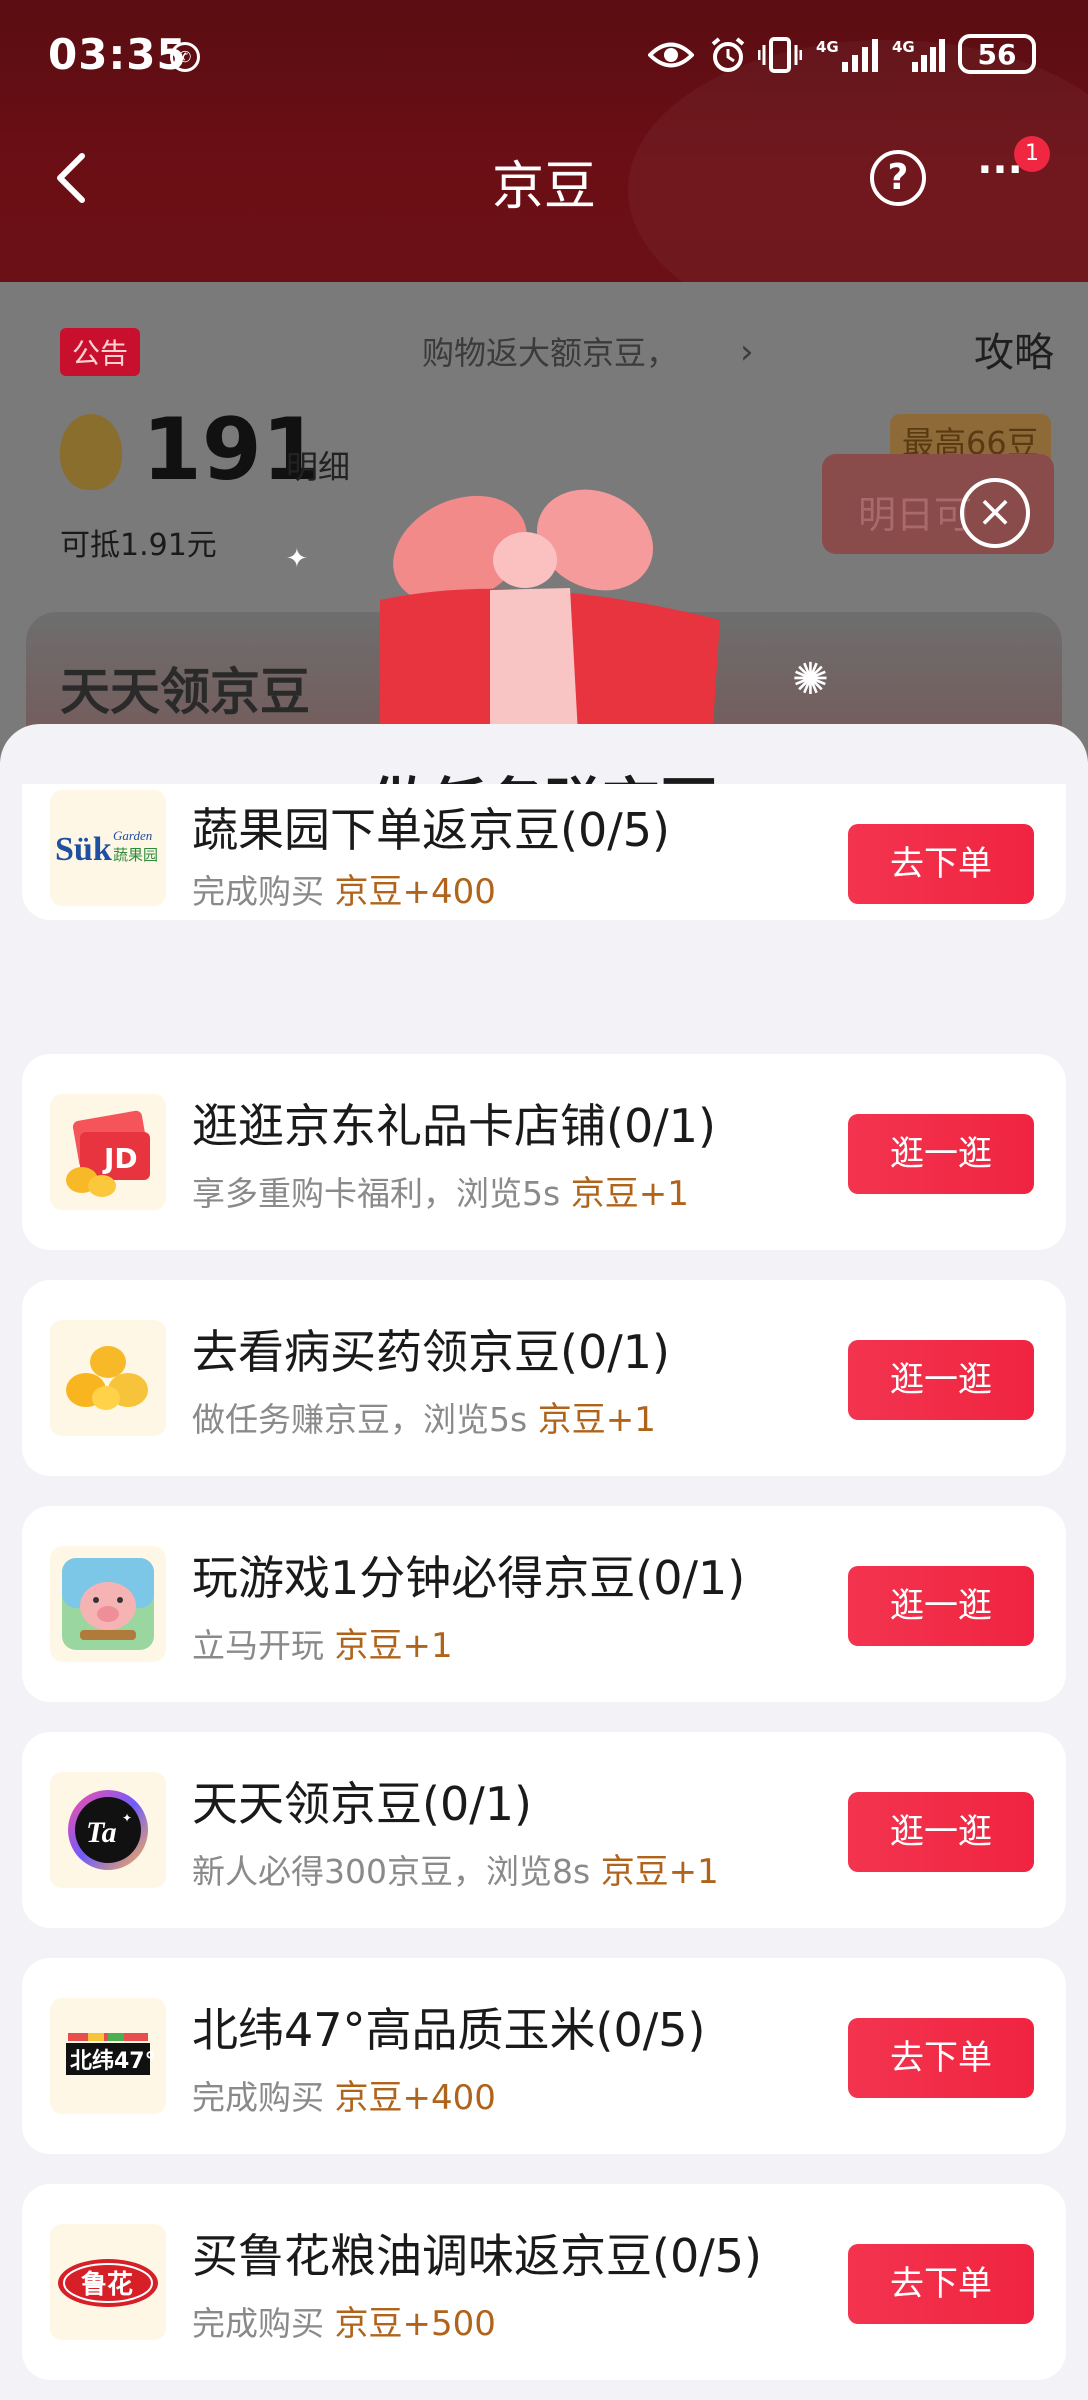 This screenshot has height=2400, width=1088. I want to click on task-name: 逛逛京东礼品卡店铺(0/1), so click(454, 1126).